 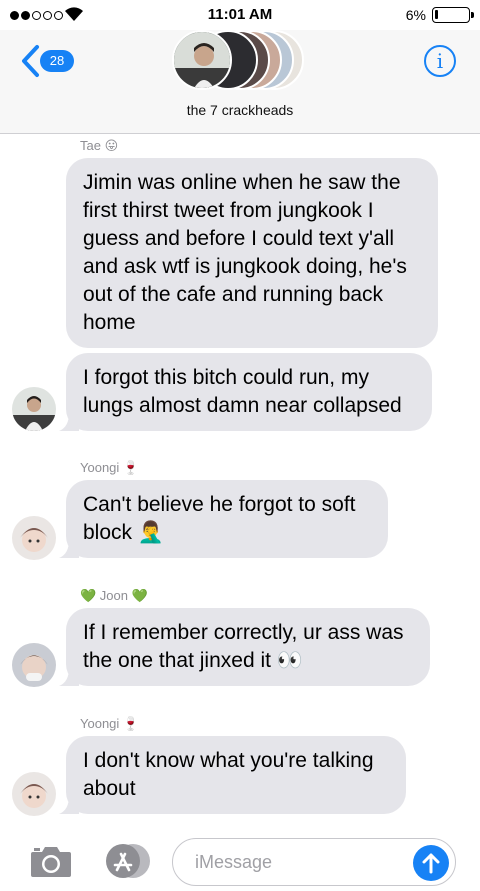 I want to click on sender-name: 💚 Joon 💚, so click(x=114, y=595).